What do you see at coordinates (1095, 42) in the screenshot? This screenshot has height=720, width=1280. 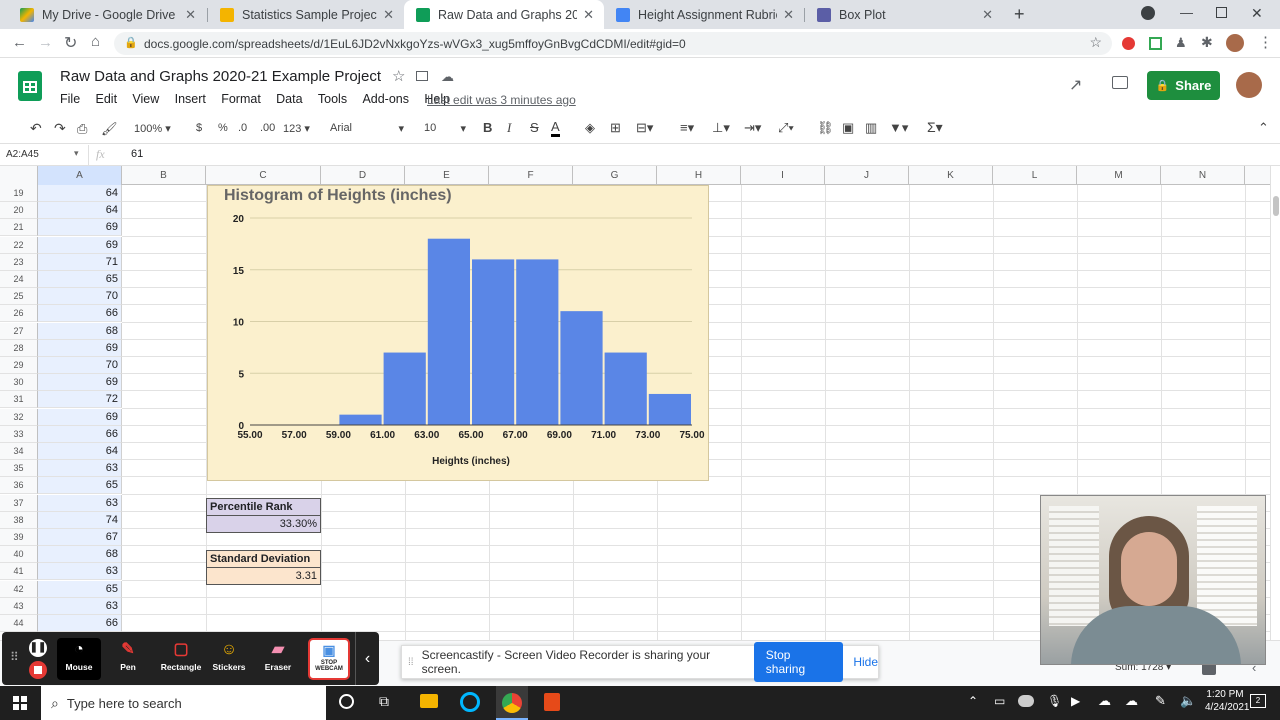 I see `bookmark-star-icon: ☆` at bounding box center [1095, 42].